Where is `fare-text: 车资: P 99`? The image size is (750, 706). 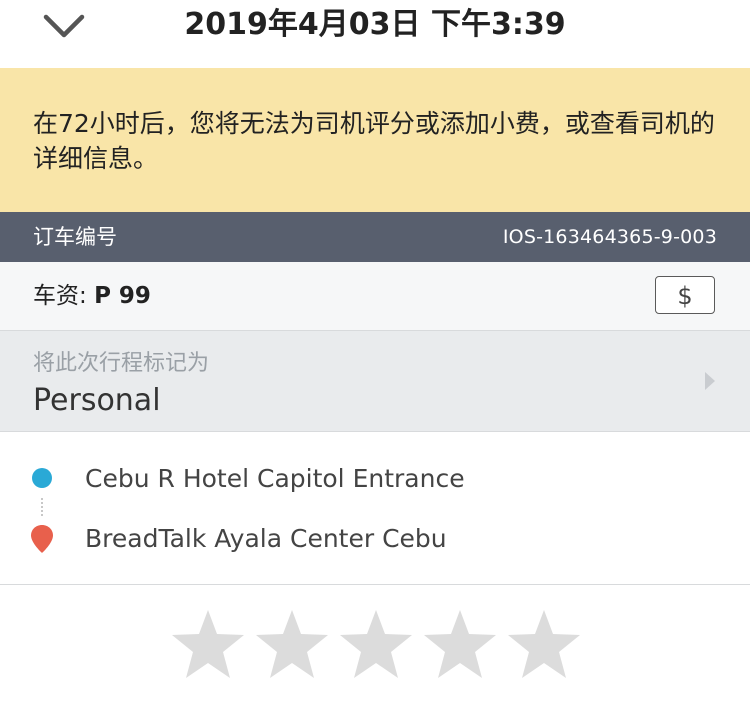 fare-text: 车资: P 99 is located at coordinates (92, 296).